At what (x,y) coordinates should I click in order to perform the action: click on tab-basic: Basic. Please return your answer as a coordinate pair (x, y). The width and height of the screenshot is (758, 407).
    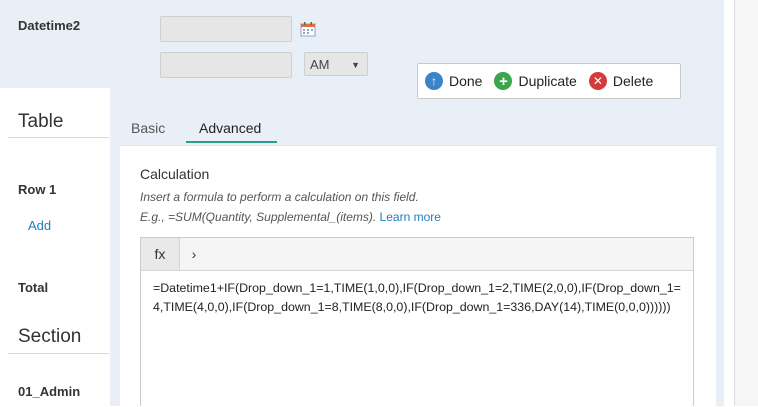
    Looking at the image, I should click on (148, 128).